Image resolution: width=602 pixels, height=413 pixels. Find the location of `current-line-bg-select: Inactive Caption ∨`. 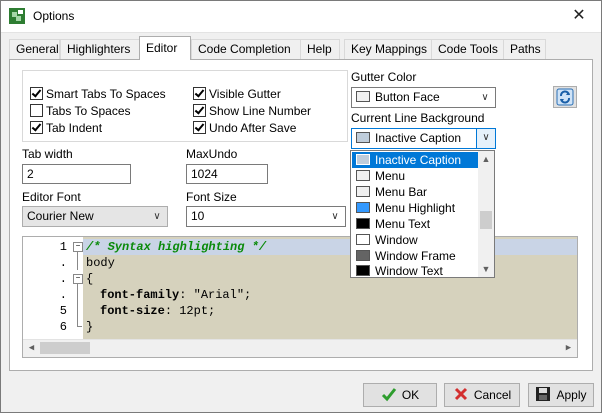

current-line-bg-select: Inactive Caption ∨ is located at coordinates (423, 138).